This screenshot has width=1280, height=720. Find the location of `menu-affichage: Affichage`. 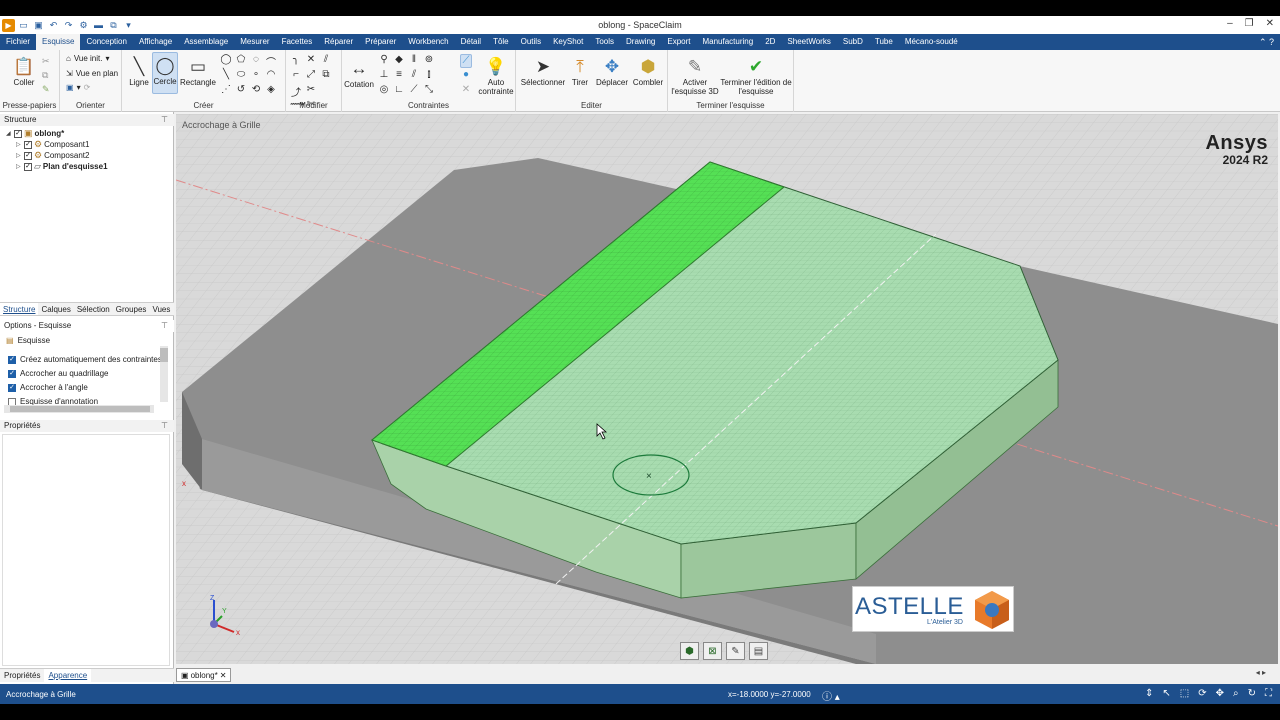

menu-affichage: Affichage is located at coordinates (155, 42).